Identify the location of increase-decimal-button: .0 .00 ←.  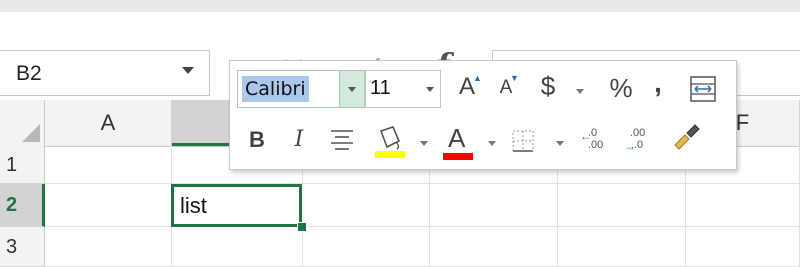
(595, 142).